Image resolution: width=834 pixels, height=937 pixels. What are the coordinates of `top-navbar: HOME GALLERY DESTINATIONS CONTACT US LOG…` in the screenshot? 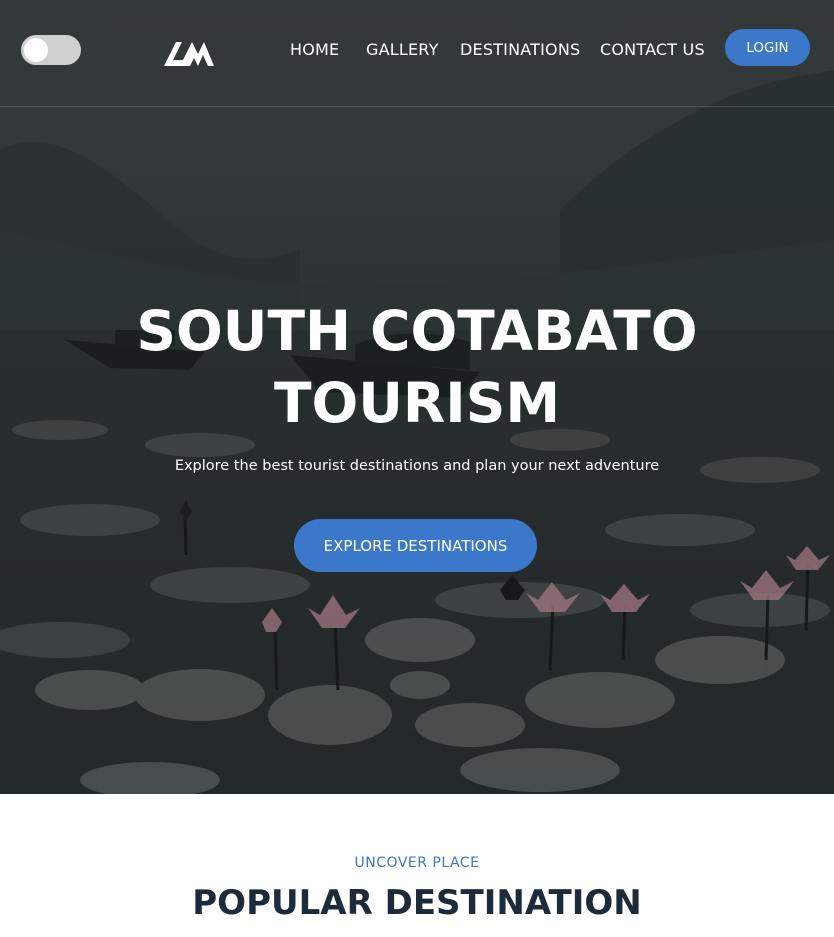 It's located at (417, 53).